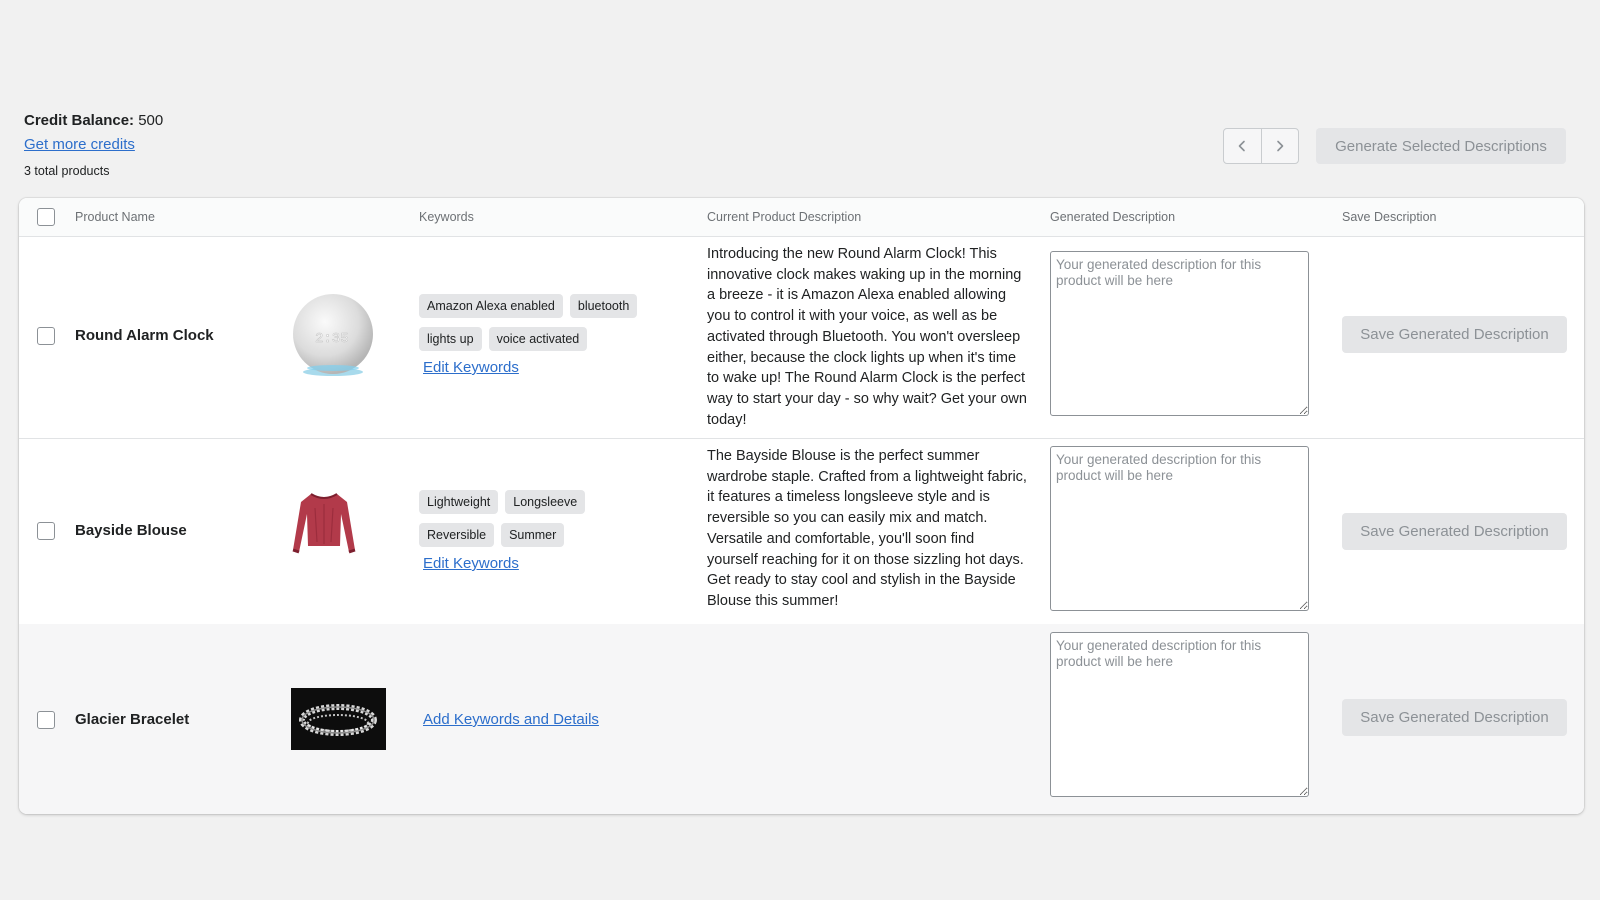 This screenshot has height=900, width=1600. I want to click on keyword-tag: Longsleeve, so click(545, 502).